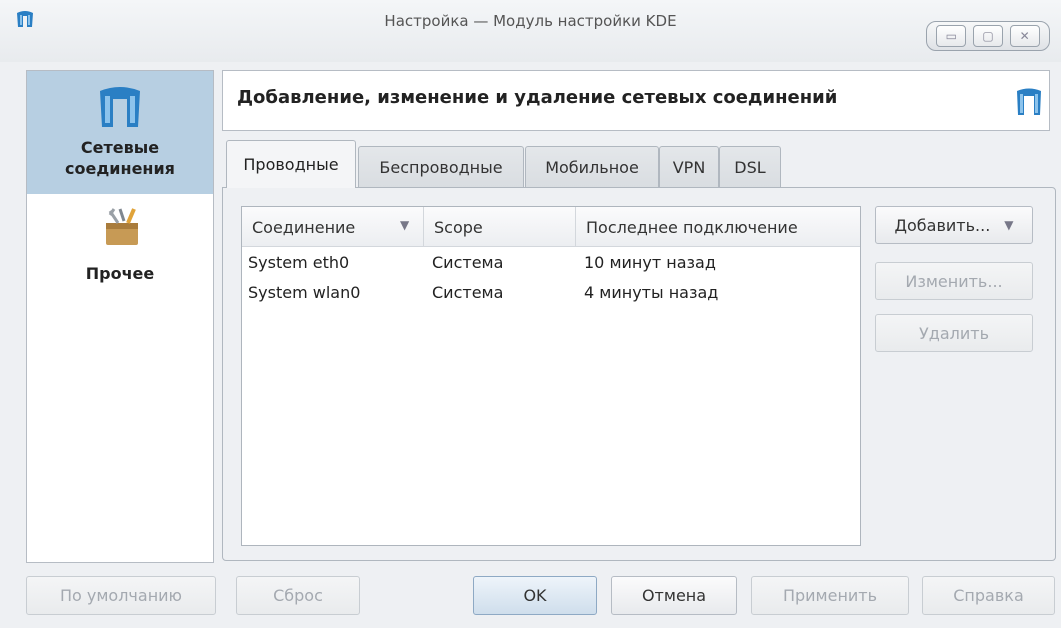 Image resolution: width=1061 pixels, height=628 pixels. I want to click on tab-wireless: Беспроводные, so click(441, 166).